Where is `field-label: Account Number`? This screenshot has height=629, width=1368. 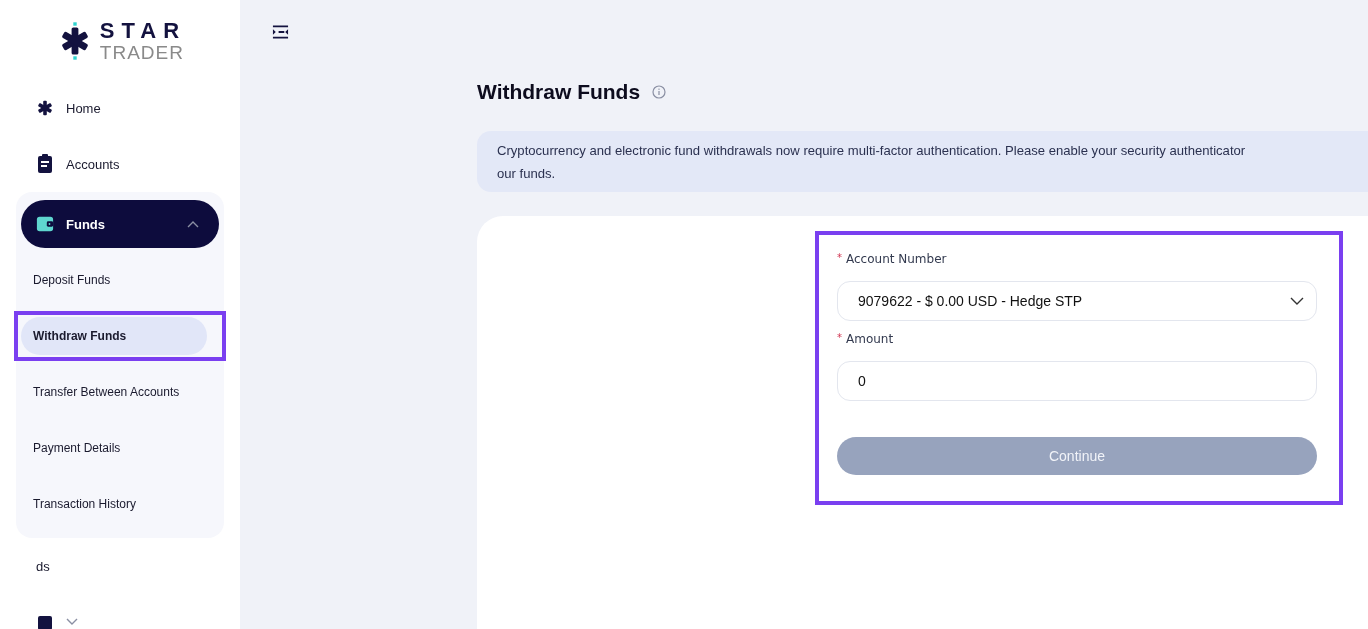 field-label: Account Number is located at coordinates (896, 259).